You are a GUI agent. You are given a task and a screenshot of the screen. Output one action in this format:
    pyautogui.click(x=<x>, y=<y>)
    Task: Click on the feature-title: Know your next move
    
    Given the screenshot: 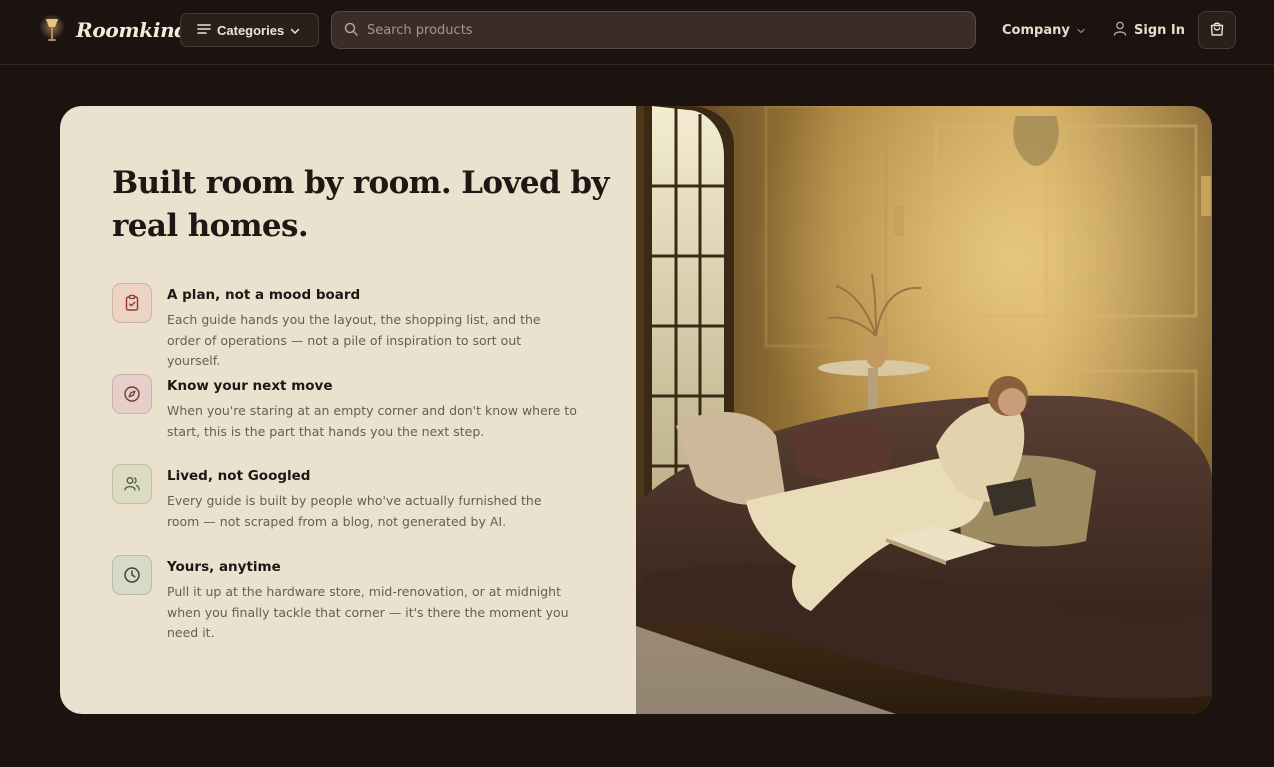 What is the action you would take?
    pyautogui.click(x=250, y=386)
    